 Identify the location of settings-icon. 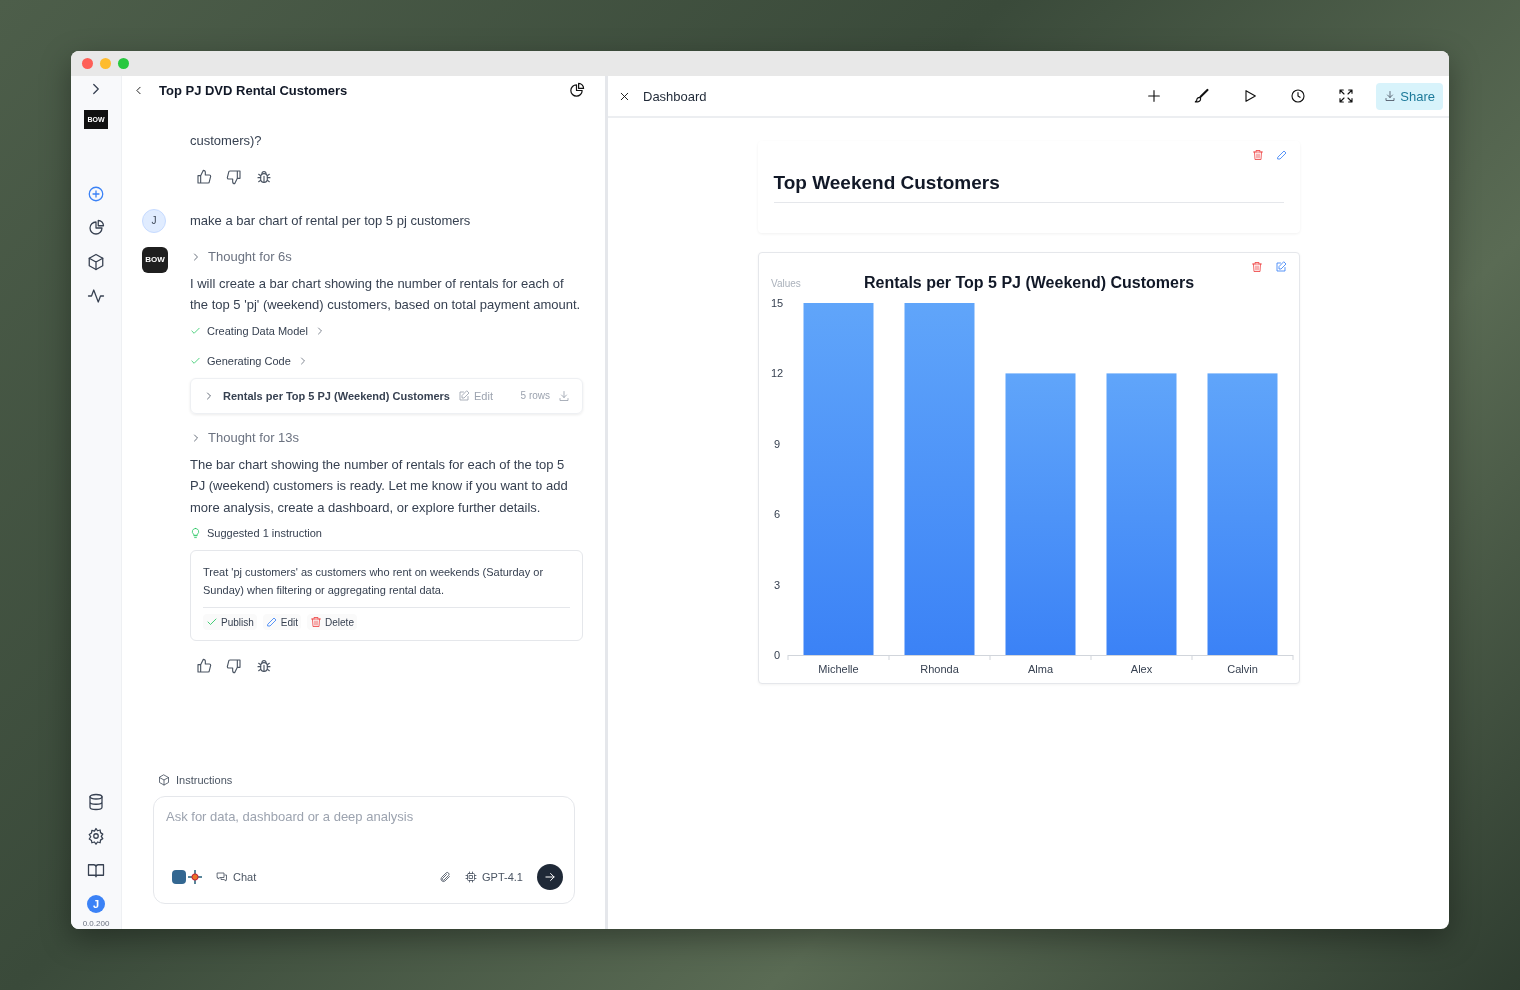
(96, 836).